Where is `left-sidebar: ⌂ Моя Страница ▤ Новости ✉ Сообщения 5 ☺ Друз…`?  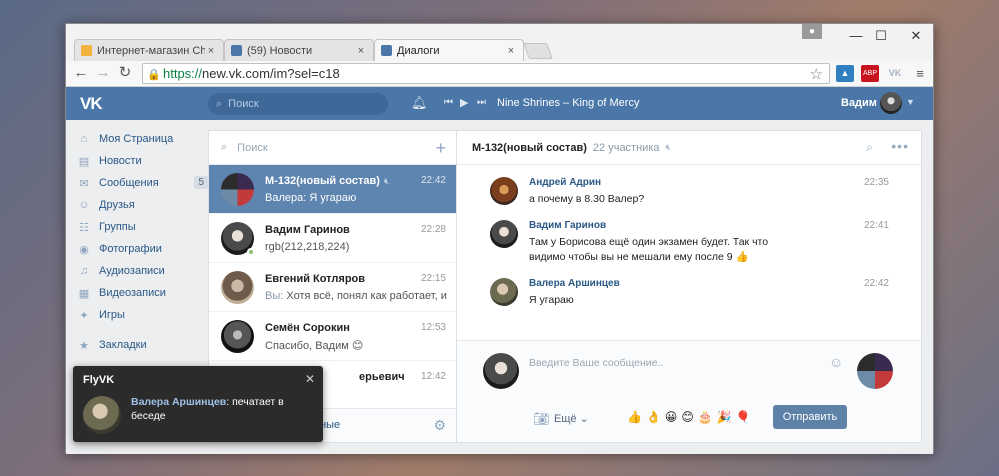
left-sidebar: ⌂ Моя Страница ▤ Новости ✉ Сообщения 5 ☺ Друз… is located at coordinates (142, 242).